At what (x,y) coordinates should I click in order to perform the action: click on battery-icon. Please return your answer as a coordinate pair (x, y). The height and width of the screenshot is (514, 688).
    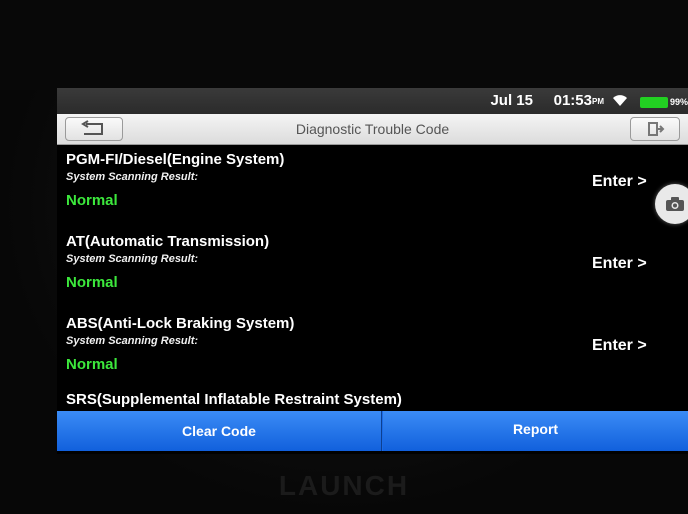
    Looking at the image, I should click on (654, 102).